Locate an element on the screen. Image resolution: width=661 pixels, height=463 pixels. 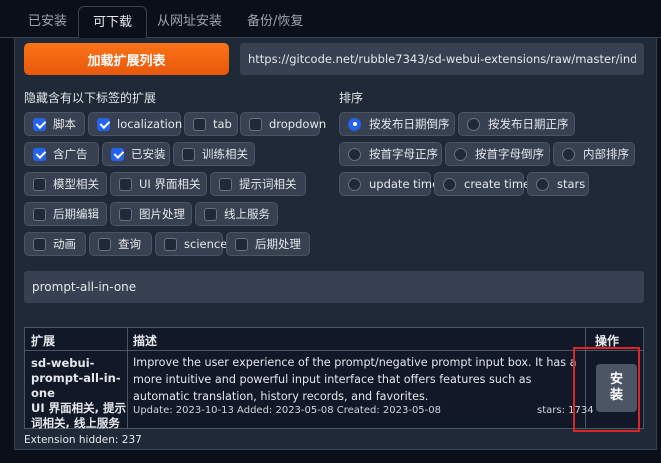
tag-chip-animation: 动画 is located at coordinates (55, 244).